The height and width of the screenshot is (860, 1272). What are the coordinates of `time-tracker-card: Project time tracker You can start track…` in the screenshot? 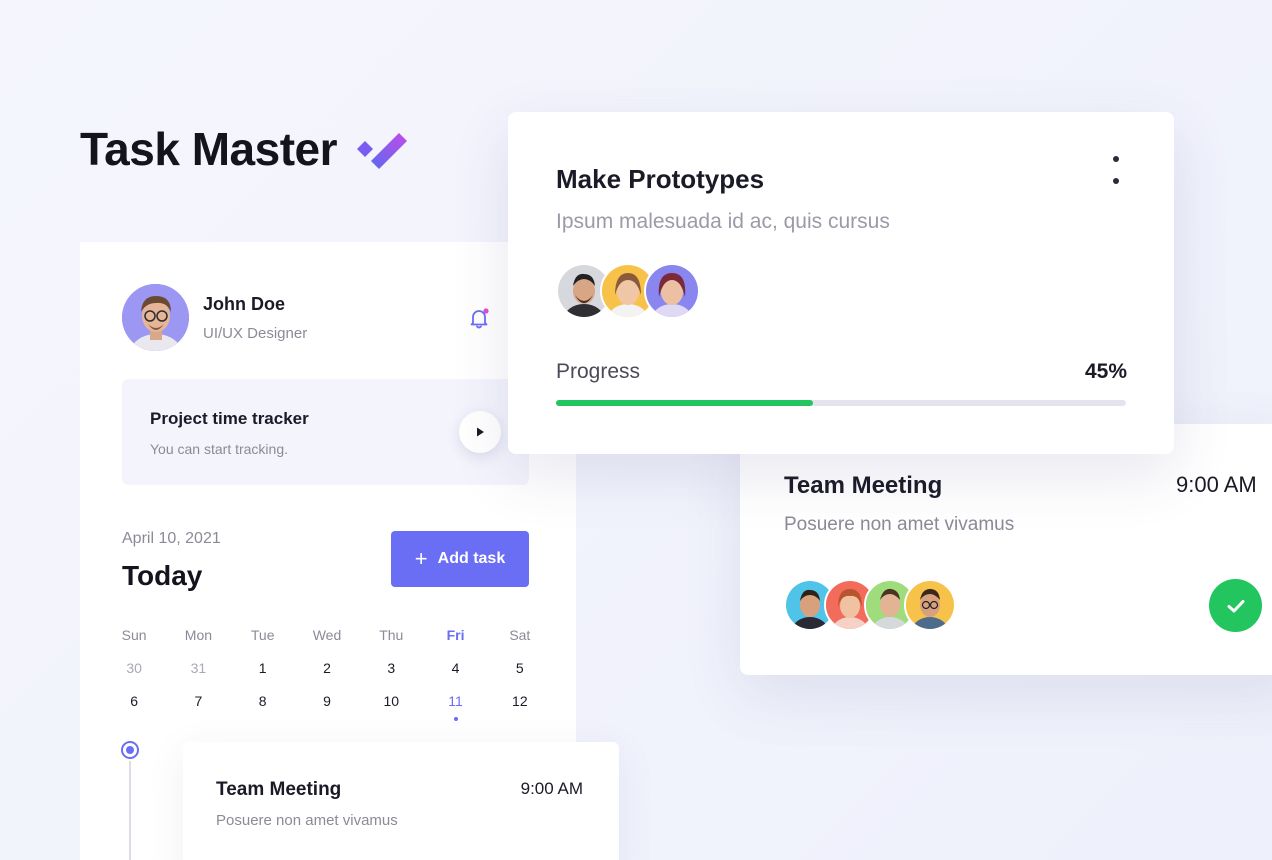 It's located at (325, 432).